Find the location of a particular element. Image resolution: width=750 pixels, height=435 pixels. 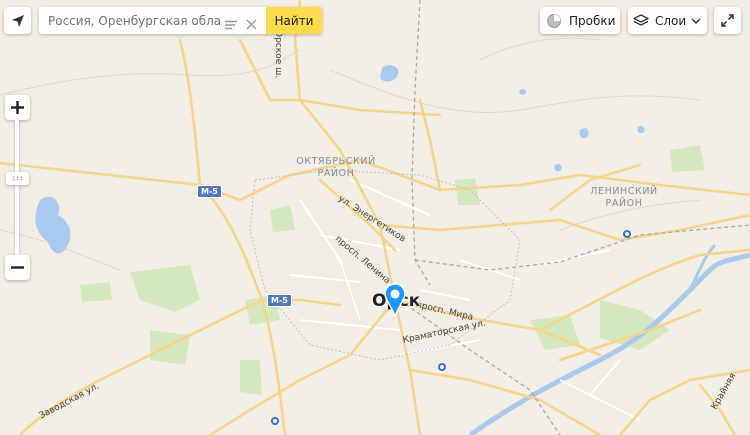

layers-button: Слои is located at coordinates (667, 20).